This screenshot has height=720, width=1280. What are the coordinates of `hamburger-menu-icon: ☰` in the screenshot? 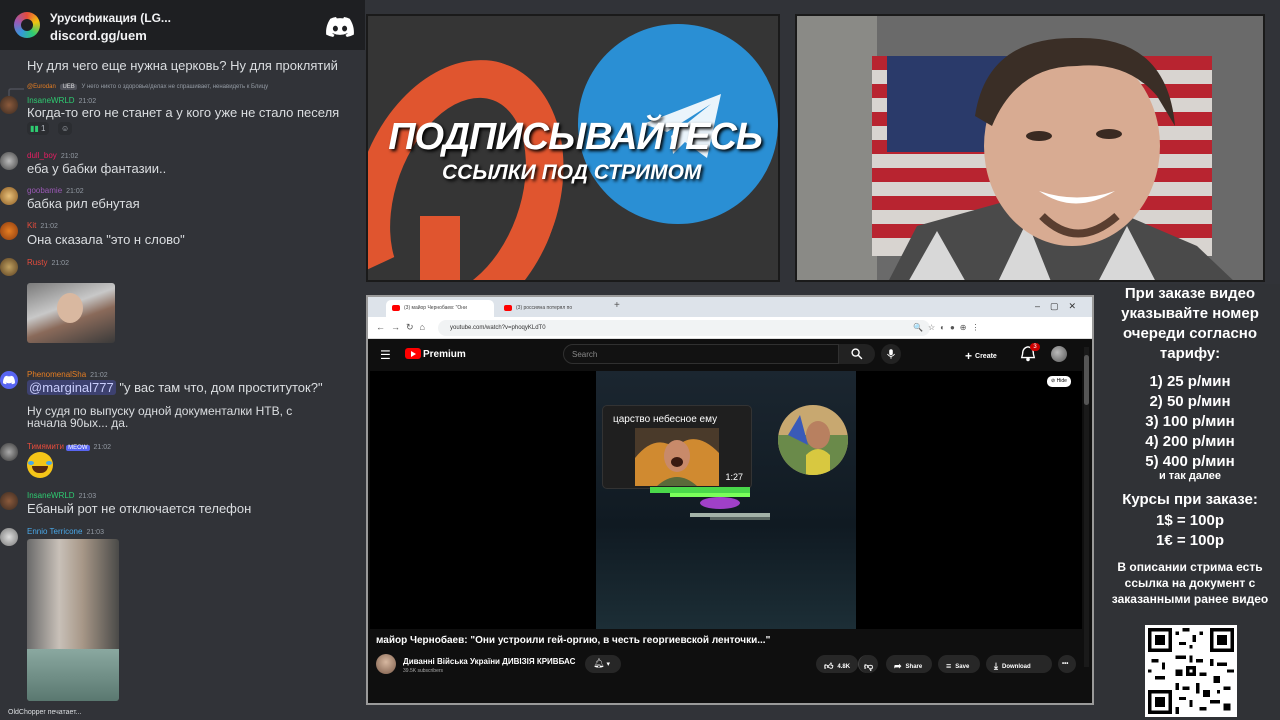 It's located at (385, 355).